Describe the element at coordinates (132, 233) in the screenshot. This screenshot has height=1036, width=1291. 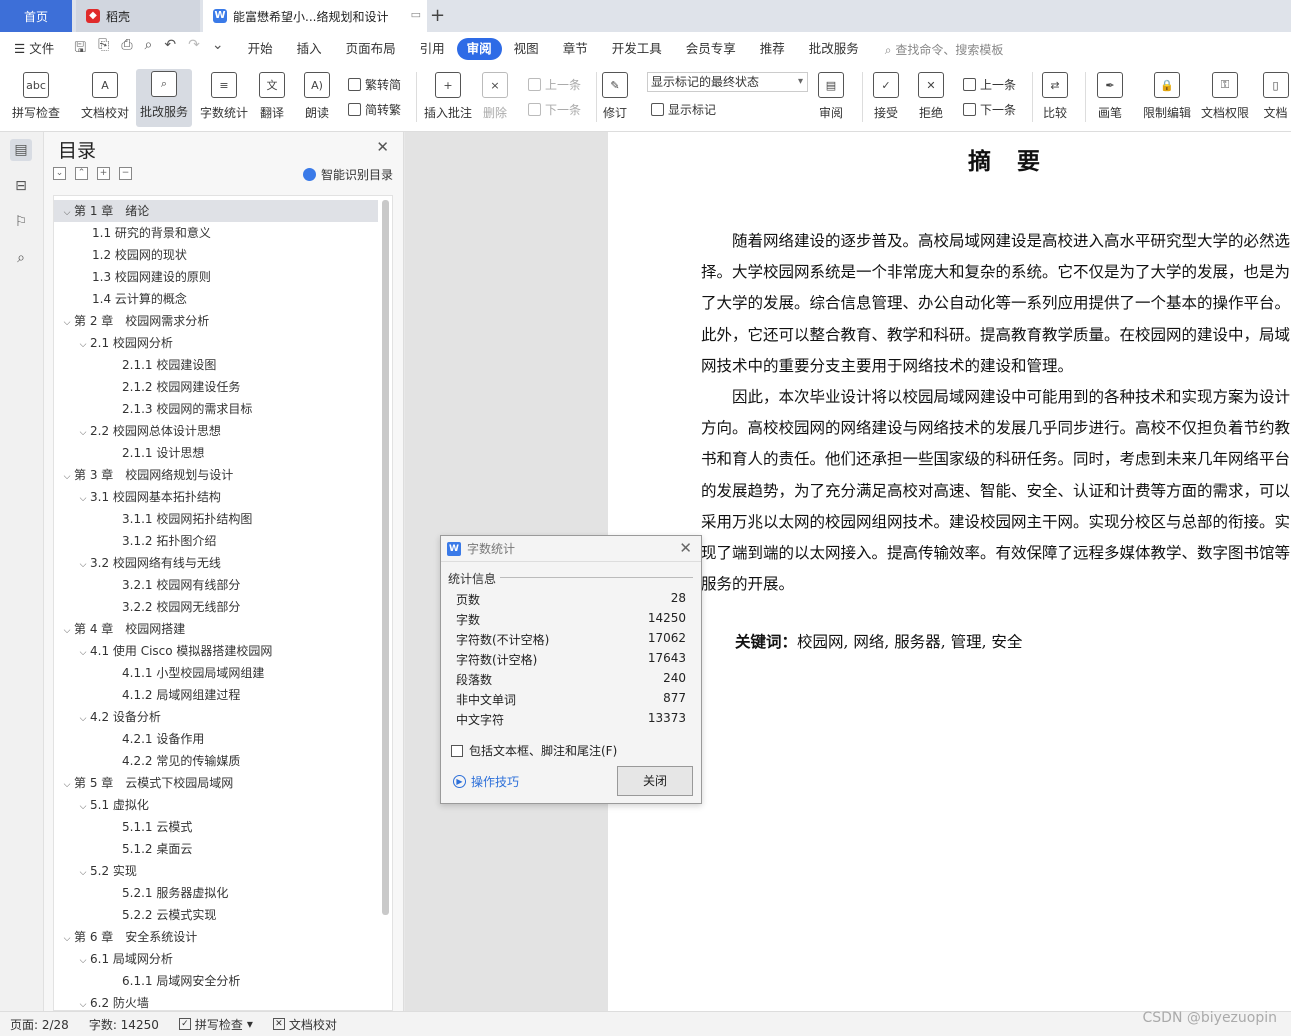
I see `toc-item: 1.1 研究的背景和意义` at that location.